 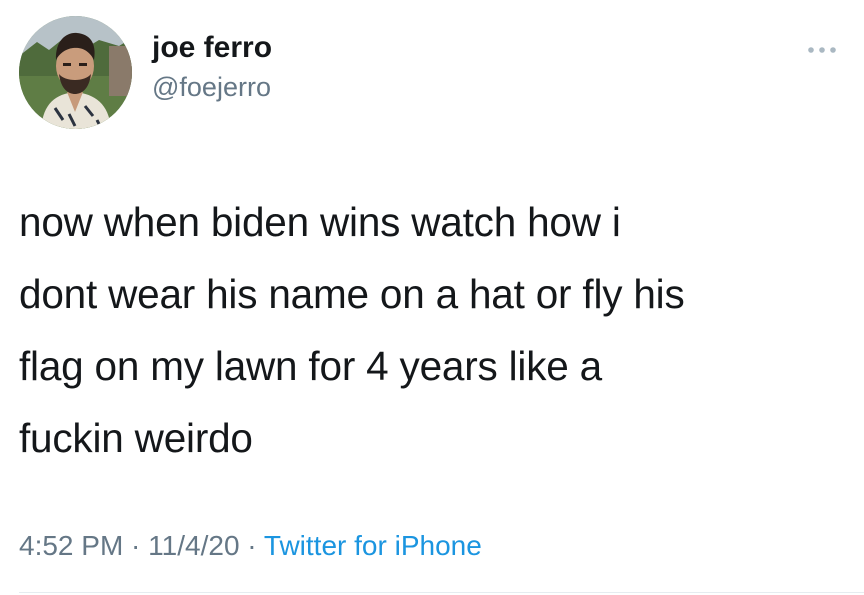 What do you see at coordinates (212, 48) in the screenshot?
I see `author-display-name: joe ferro` at bounding box center [212, 48].